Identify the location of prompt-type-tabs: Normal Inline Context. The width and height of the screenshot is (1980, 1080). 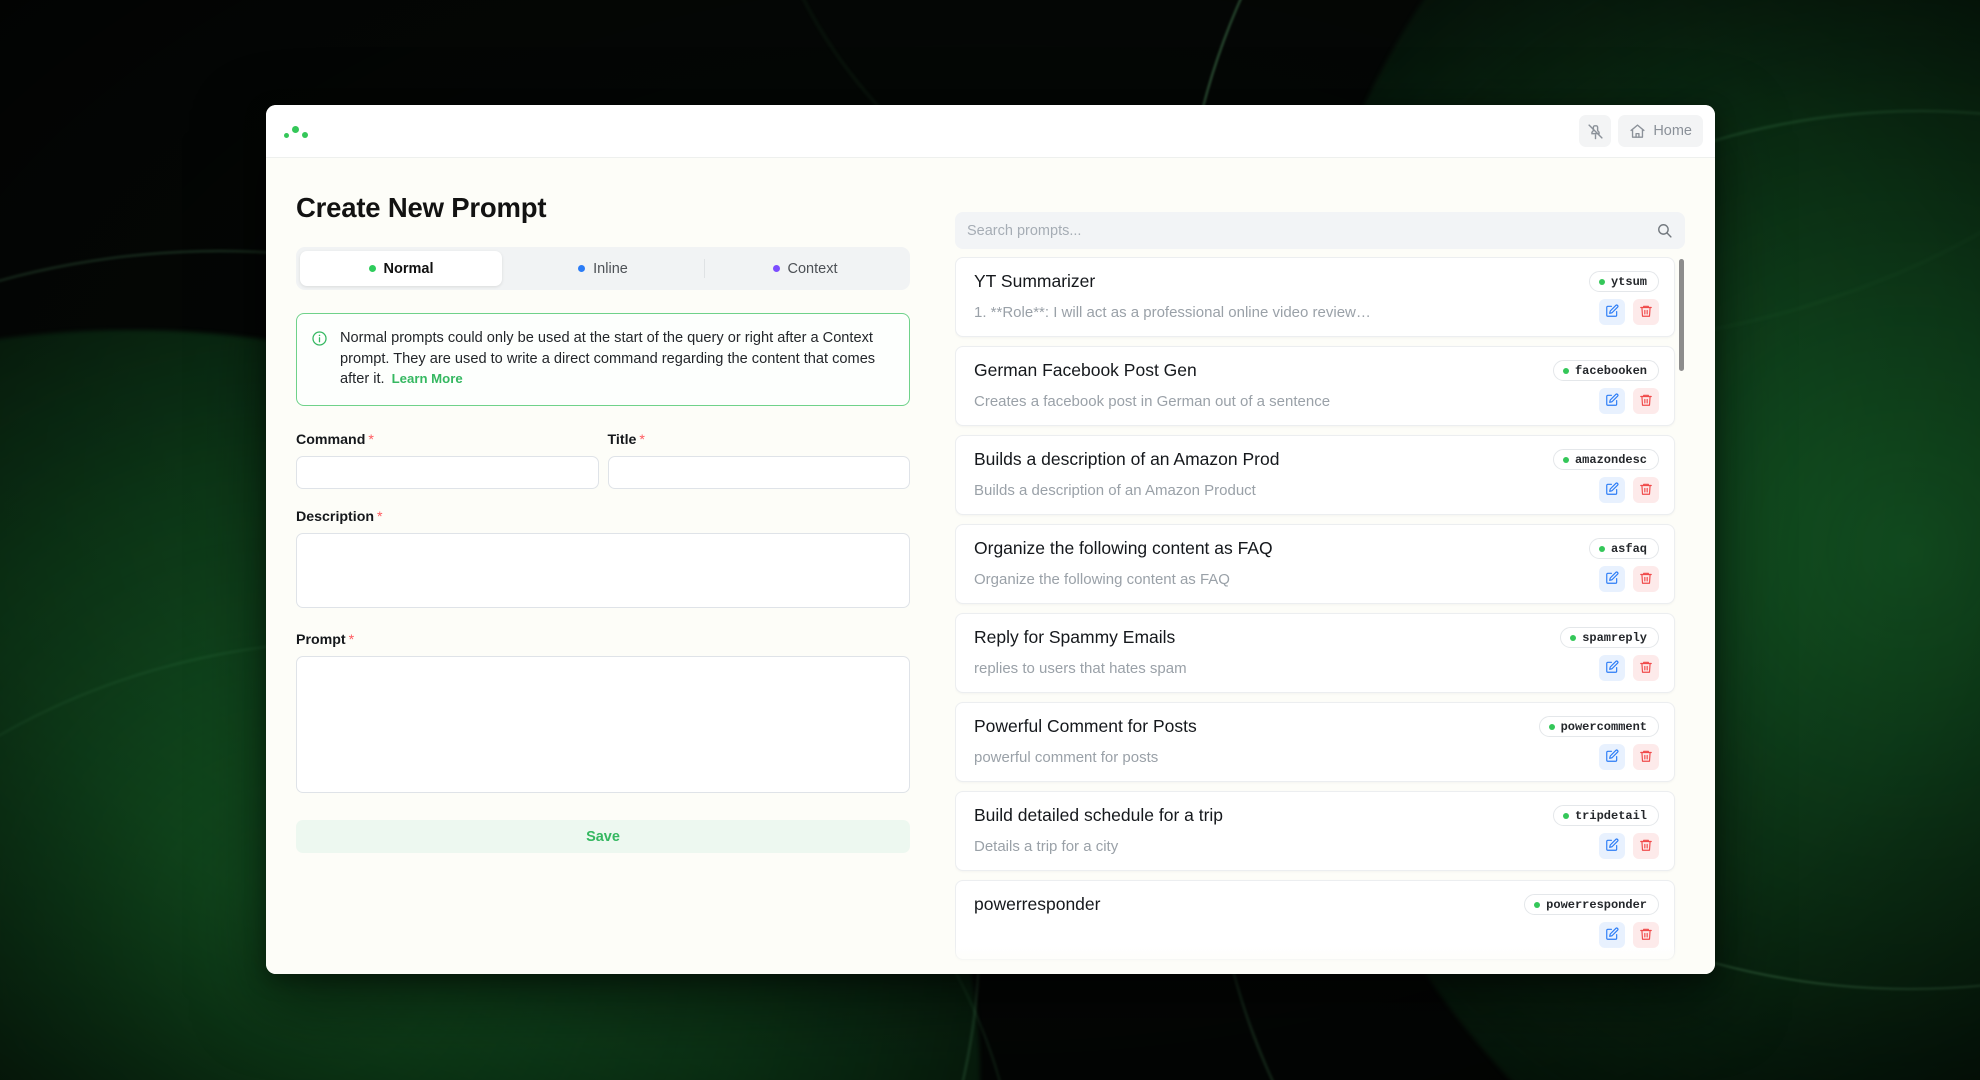
(603, 268).